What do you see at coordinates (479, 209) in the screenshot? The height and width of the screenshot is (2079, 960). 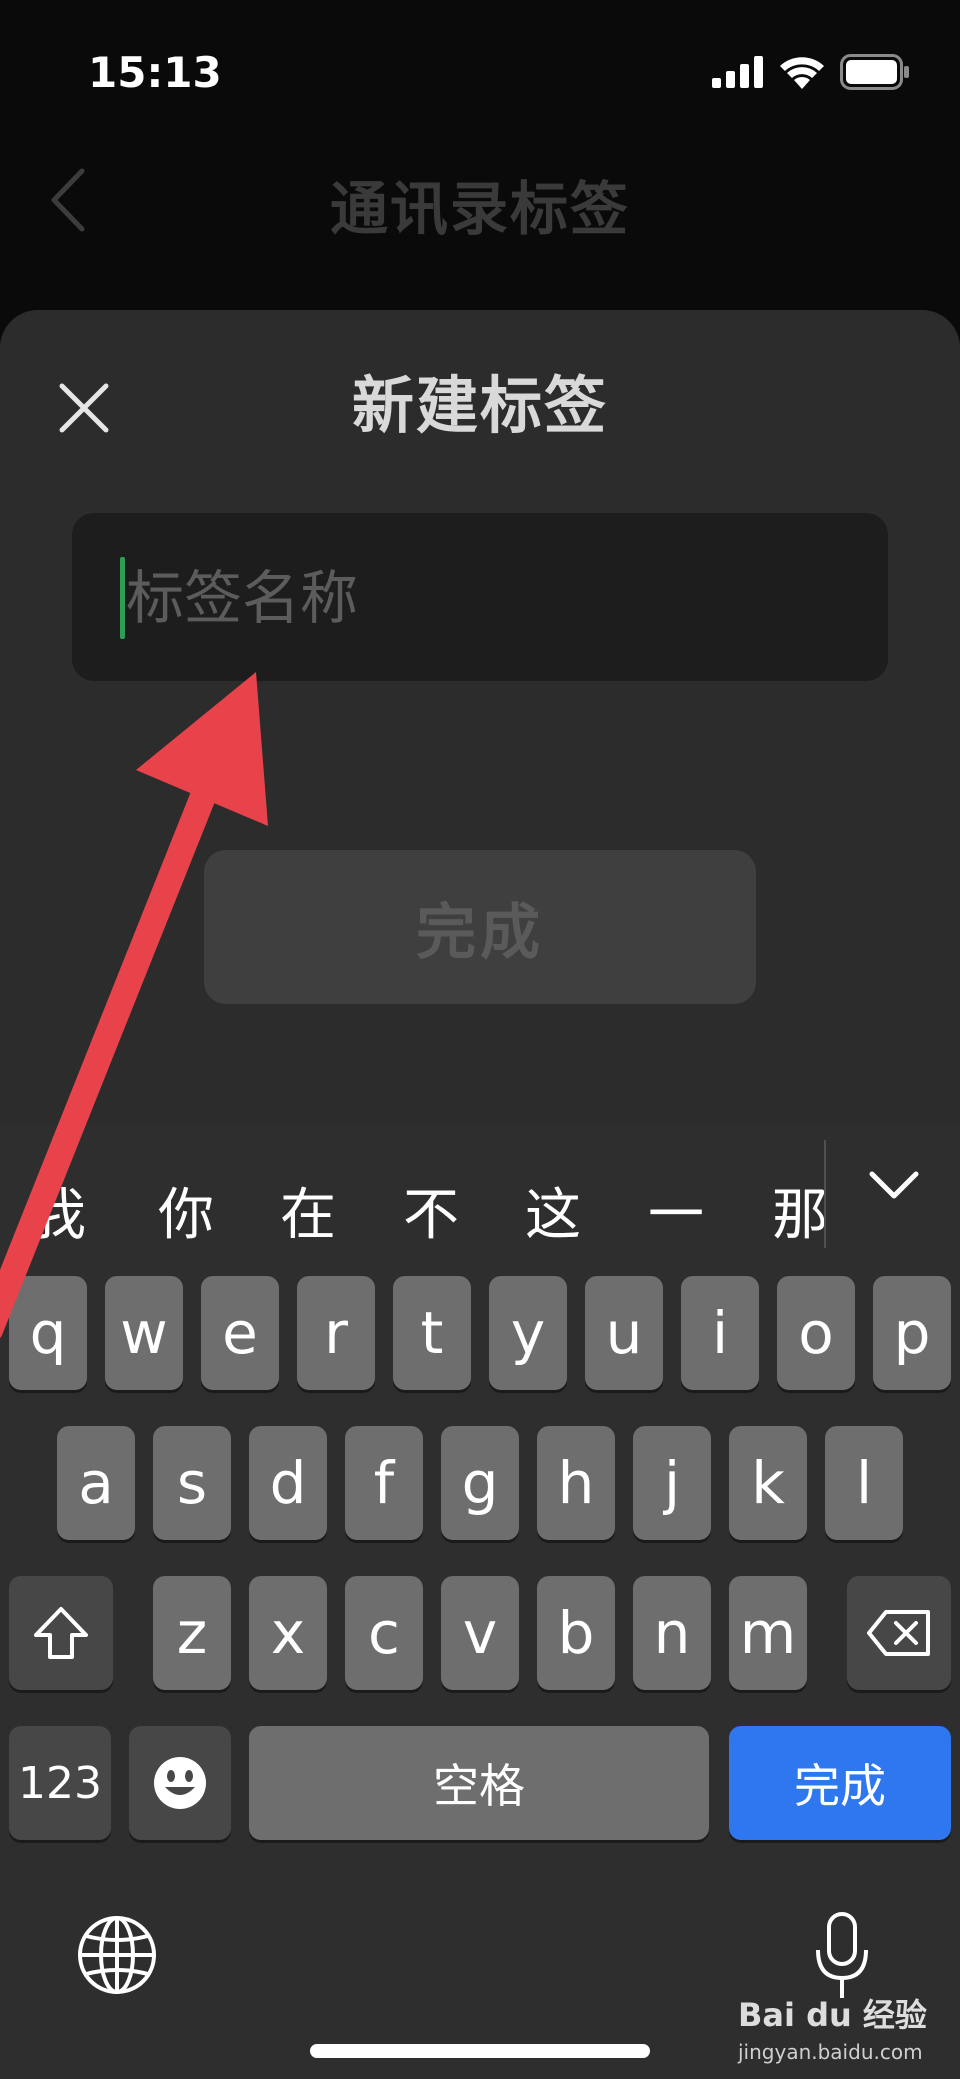 I see `page-title: 通讯录标签` at bounding box center [479, 209].